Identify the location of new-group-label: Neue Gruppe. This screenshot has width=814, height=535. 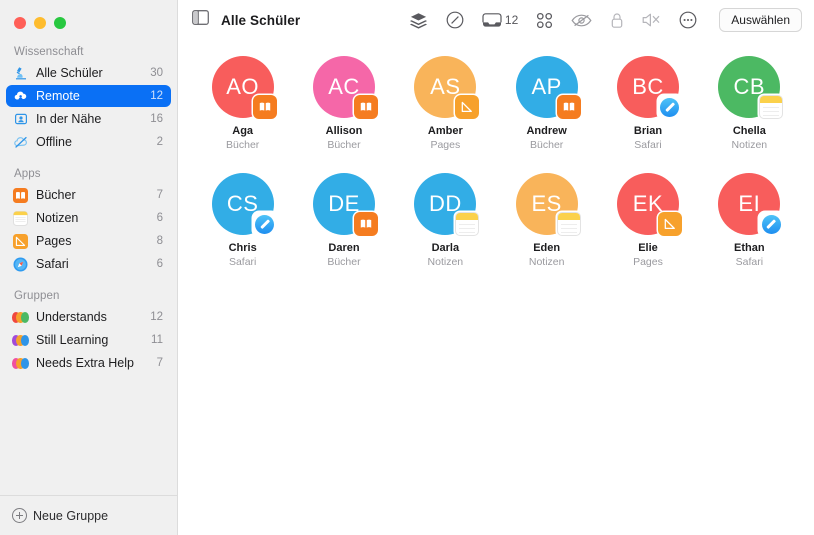
(71, 515).